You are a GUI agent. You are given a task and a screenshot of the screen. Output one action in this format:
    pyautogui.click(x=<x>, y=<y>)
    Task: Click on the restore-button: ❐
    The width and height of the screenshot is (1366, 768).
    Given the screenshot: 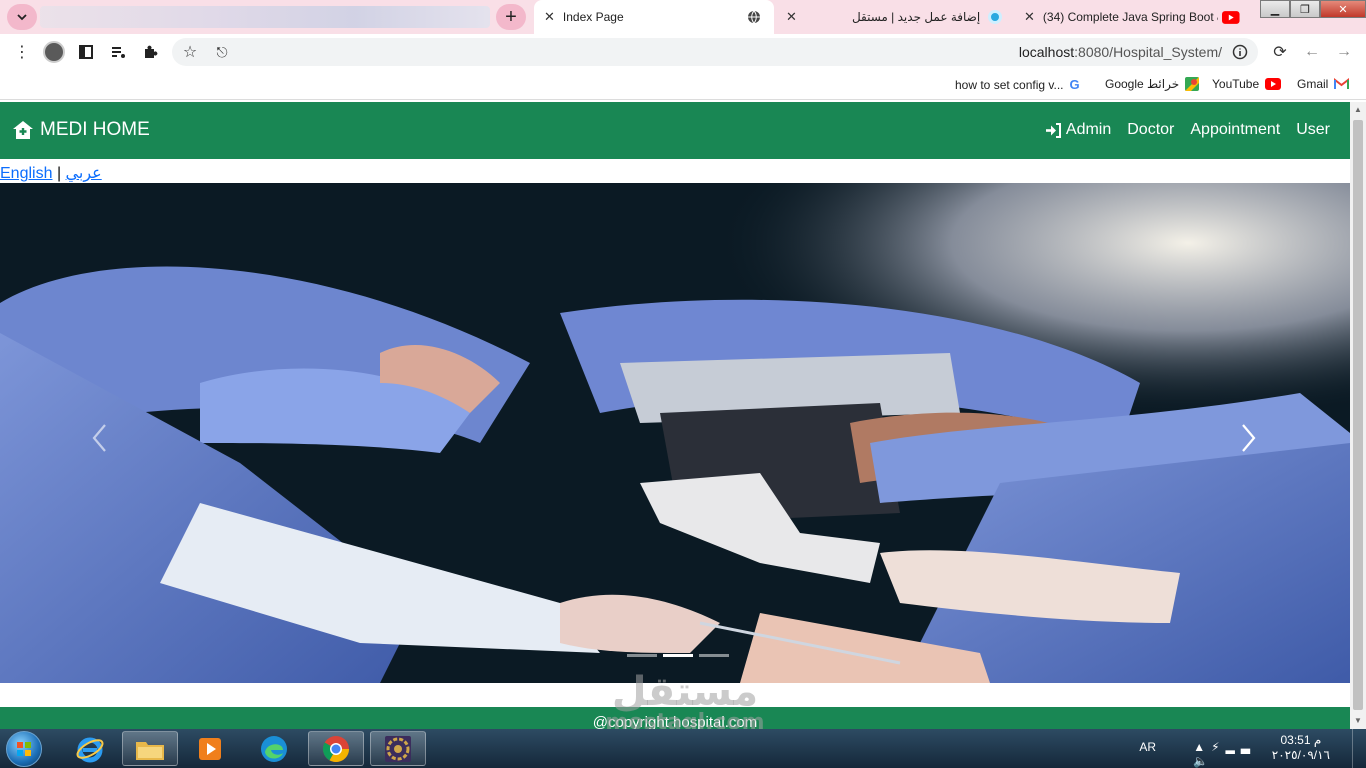 What is the action you would take?
    pyautogui.click(x=1305, y=9)
    